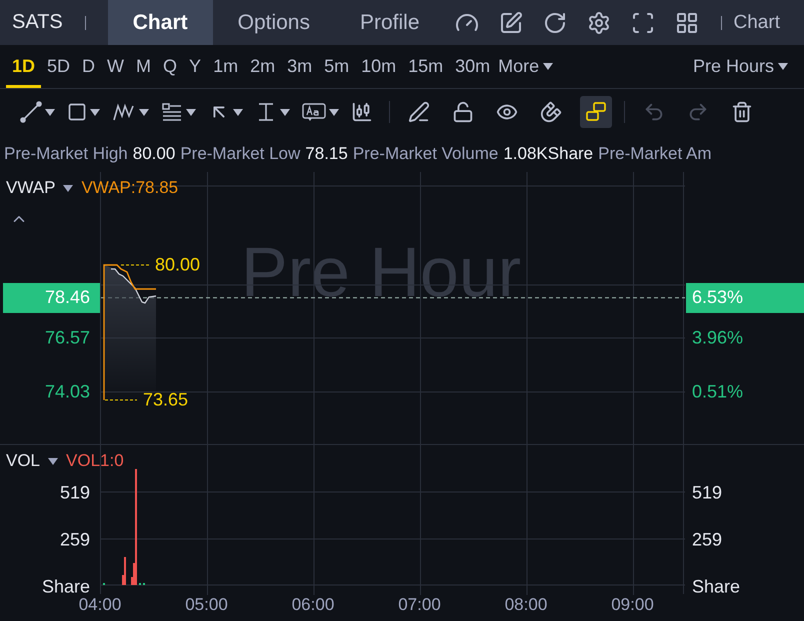 Image resolution: width=804 pixels, height=621 pixels. What do you see at coordinates (655, 154) in the screenshot?
I see `stat-label: Pre-Market Am` at bounding box center [655, 154].